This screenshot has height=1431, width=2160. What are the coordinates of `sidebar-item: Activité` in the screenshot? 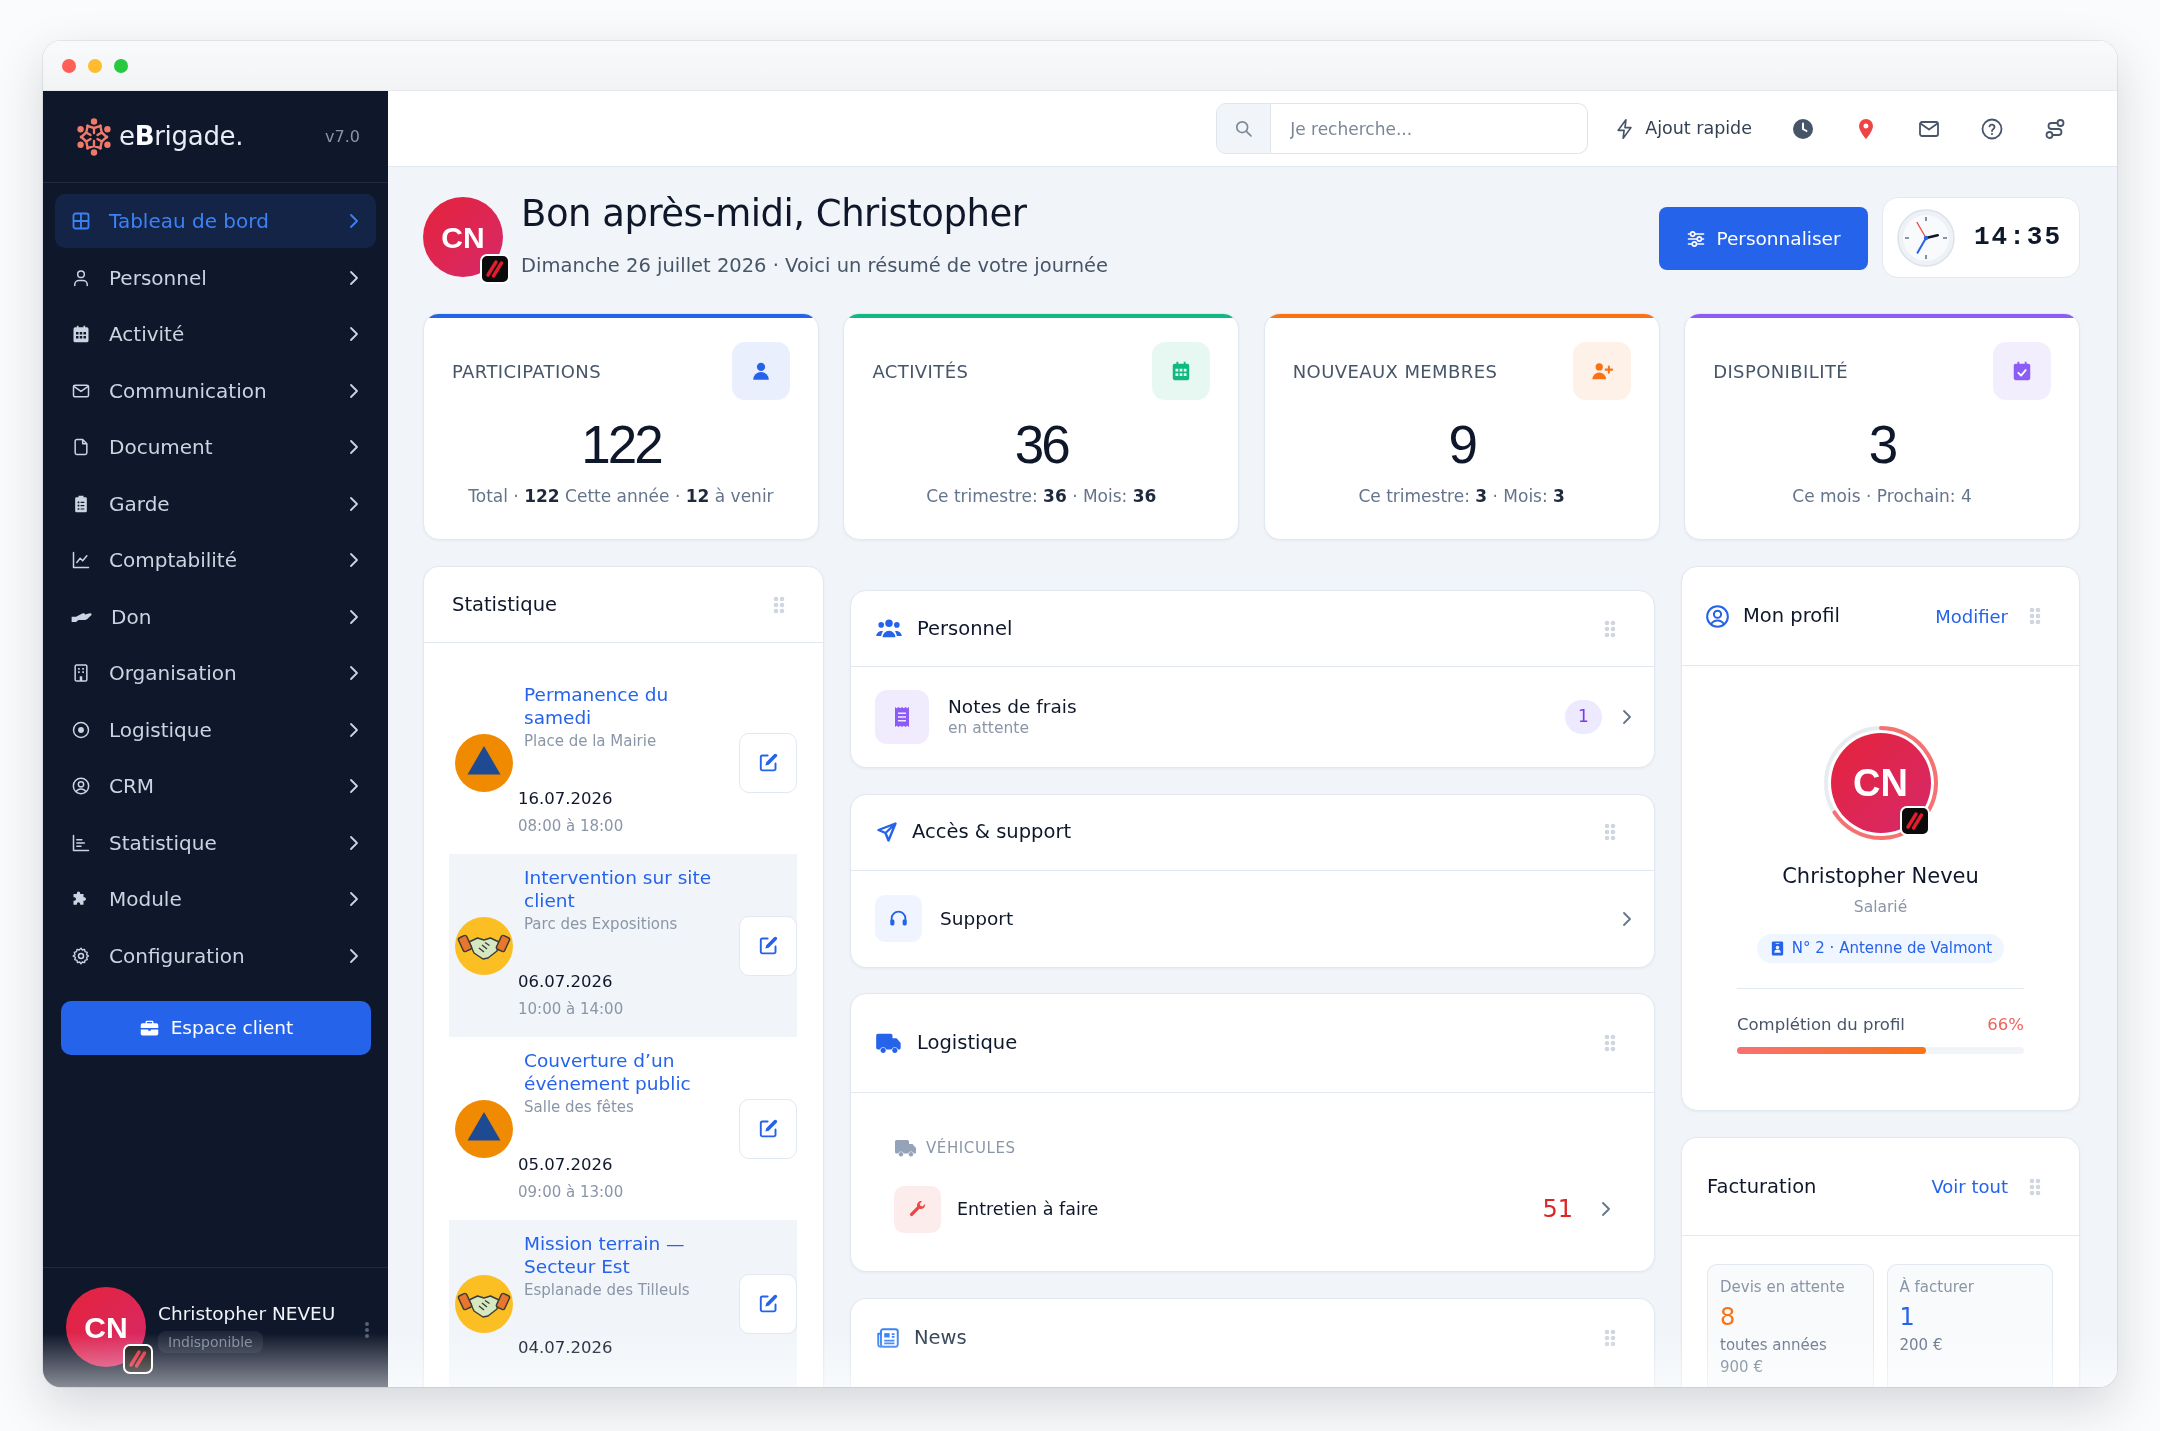 It's located at (215, 334).